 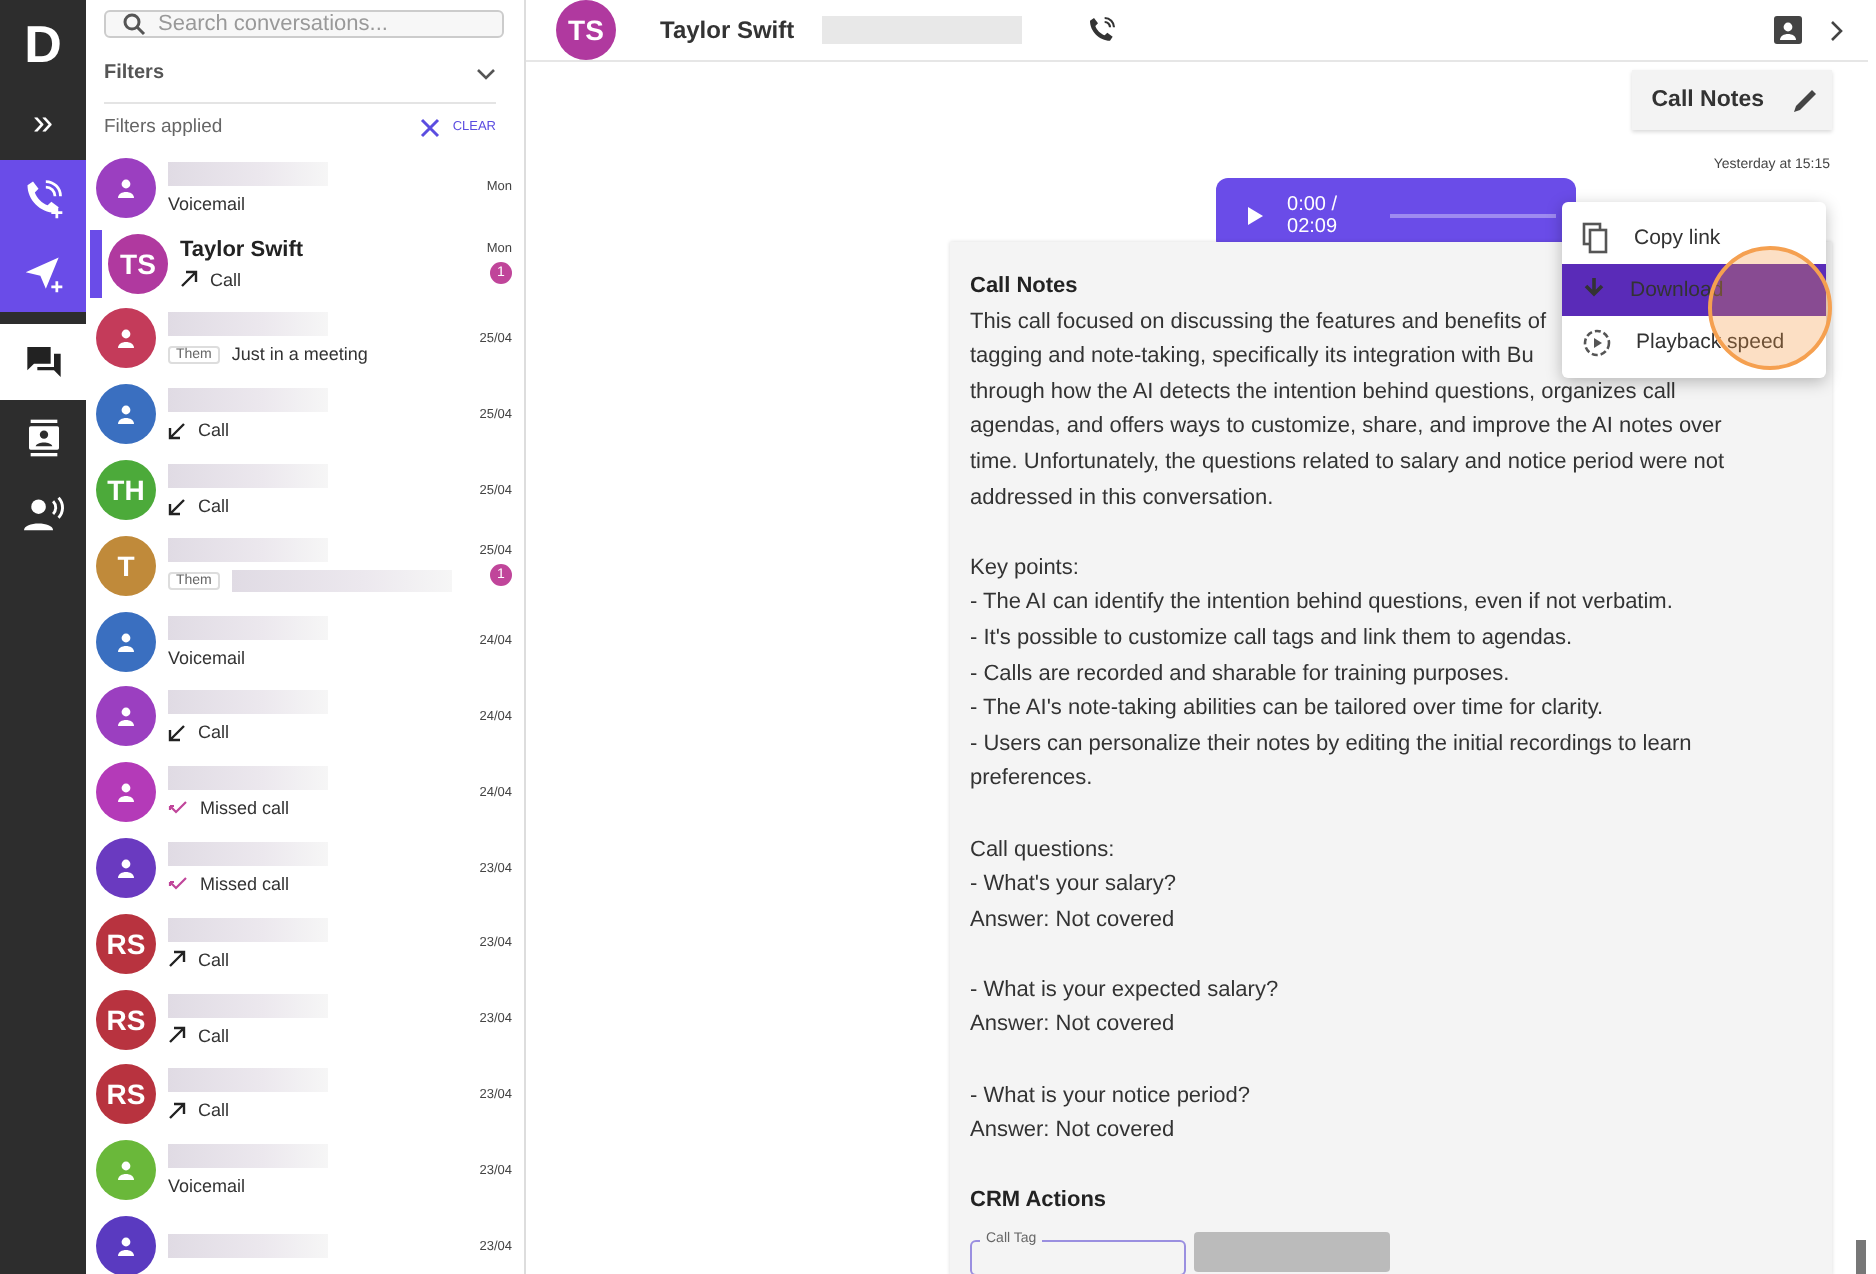 What do you see at coordinates (43, 122) in the screenshot?
I see `expand-button: »` at bounding box center [43, 122].